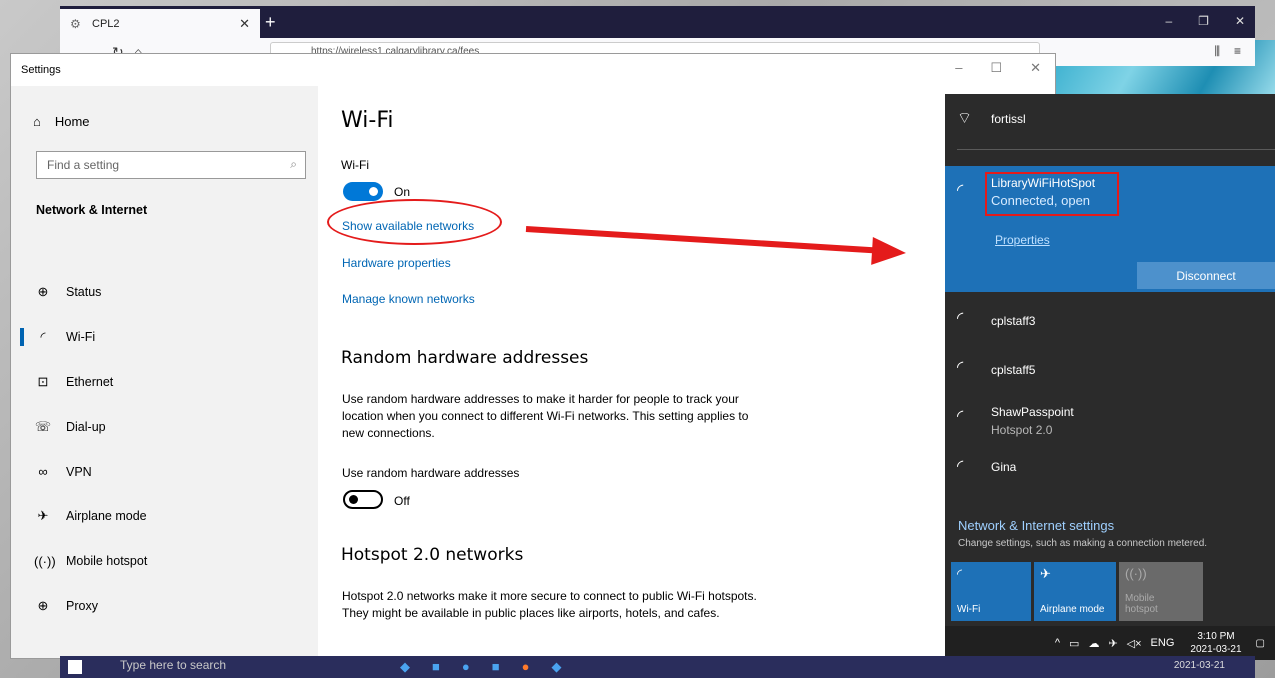 This screenshot has height=678, width=1275. I want to click on random-hw-toggle, so click(363, 499).